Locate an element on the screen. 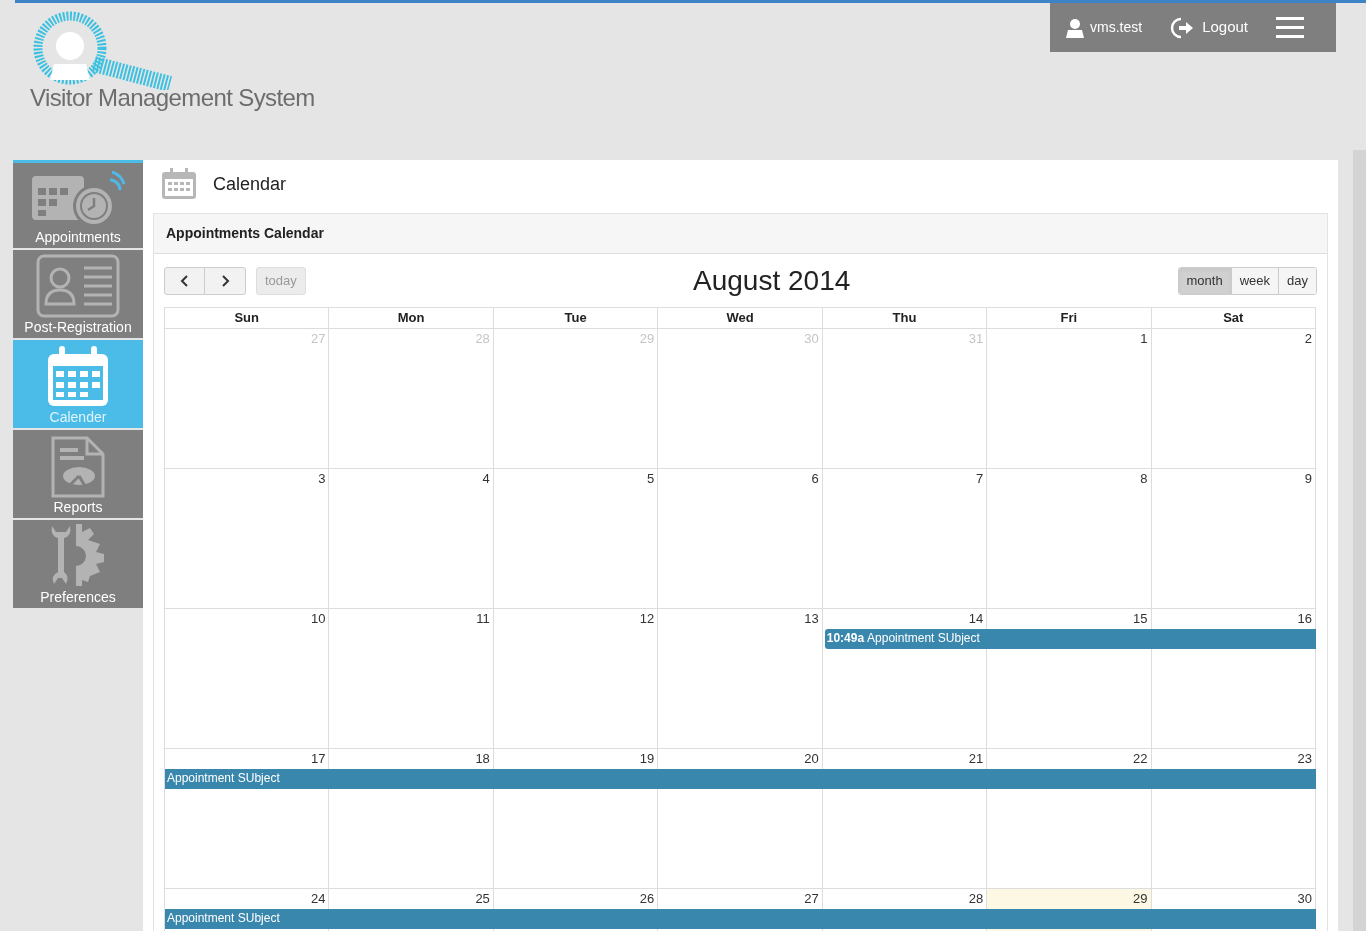 The image size is (1366, 931). day-number: 1 is located at coordinates (1144, 339).